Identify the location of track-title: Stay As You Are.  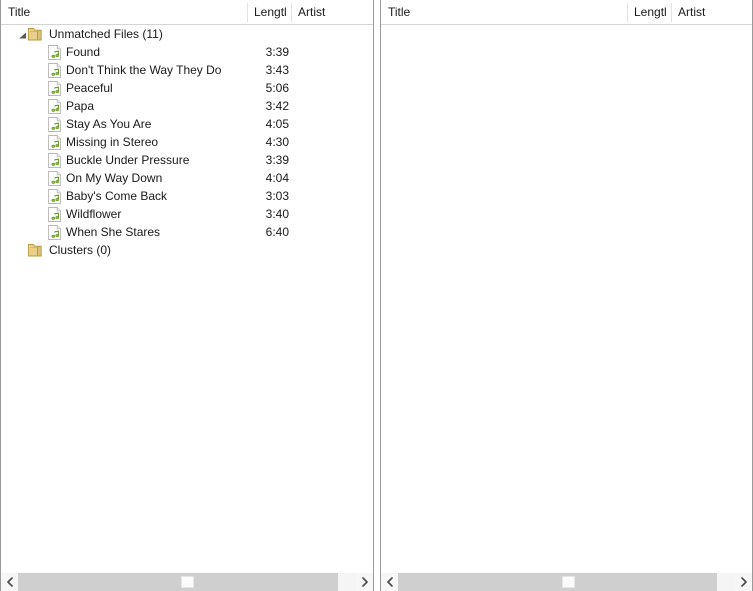
(109, 124).